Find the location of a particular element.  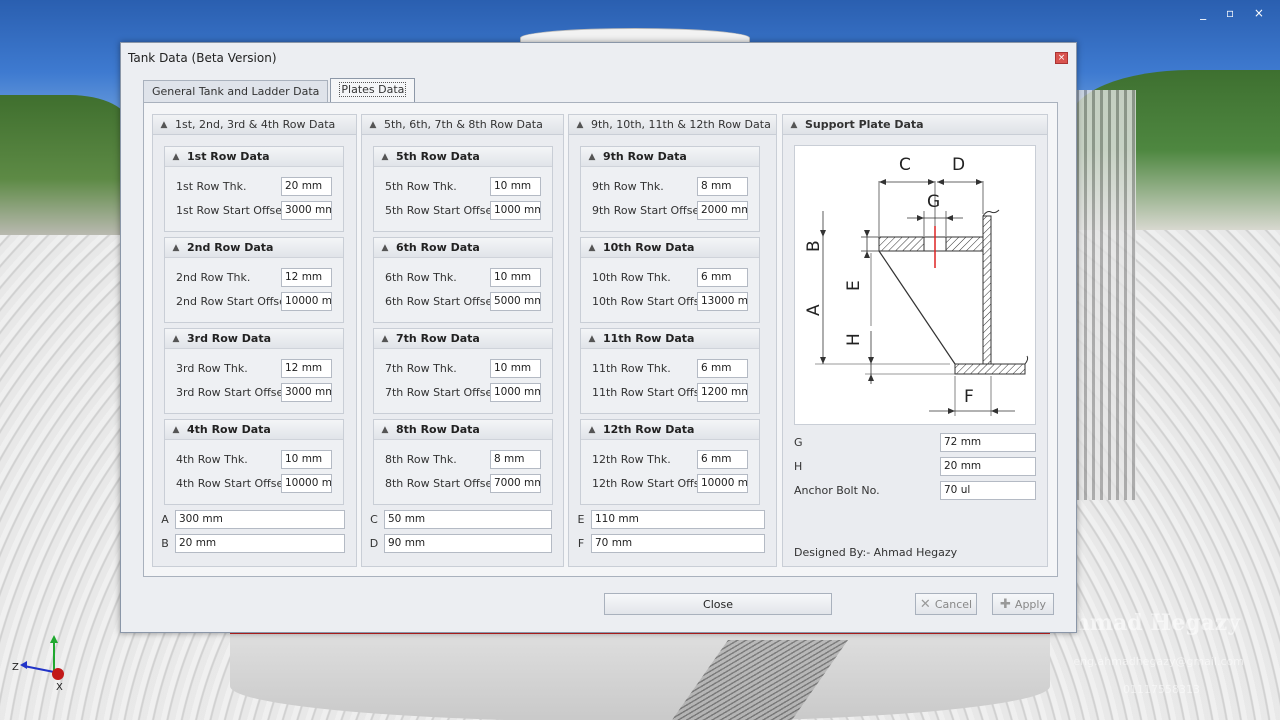

g-input: 72 mm is located at coordinates (988, 442).